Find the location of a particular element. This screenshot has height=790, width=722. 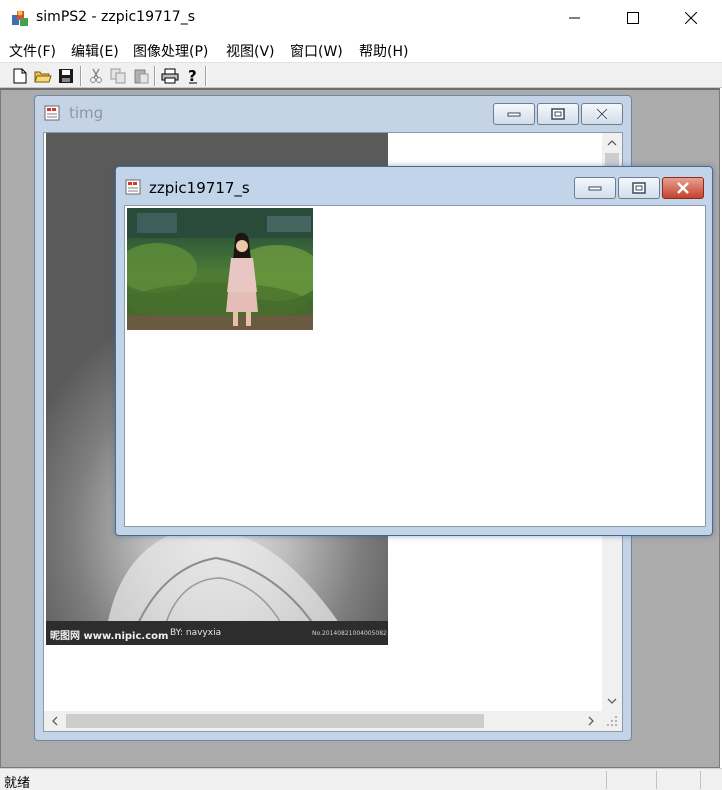

save-button is located at coordinates (66, 76).